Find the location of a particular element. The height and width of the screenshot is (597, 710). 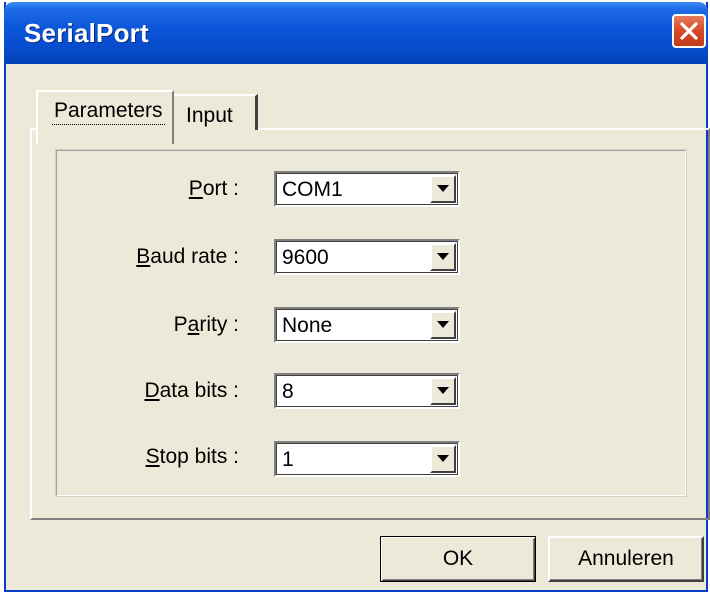

data-bits-dropdown-button is located at coordinates (443, 391).